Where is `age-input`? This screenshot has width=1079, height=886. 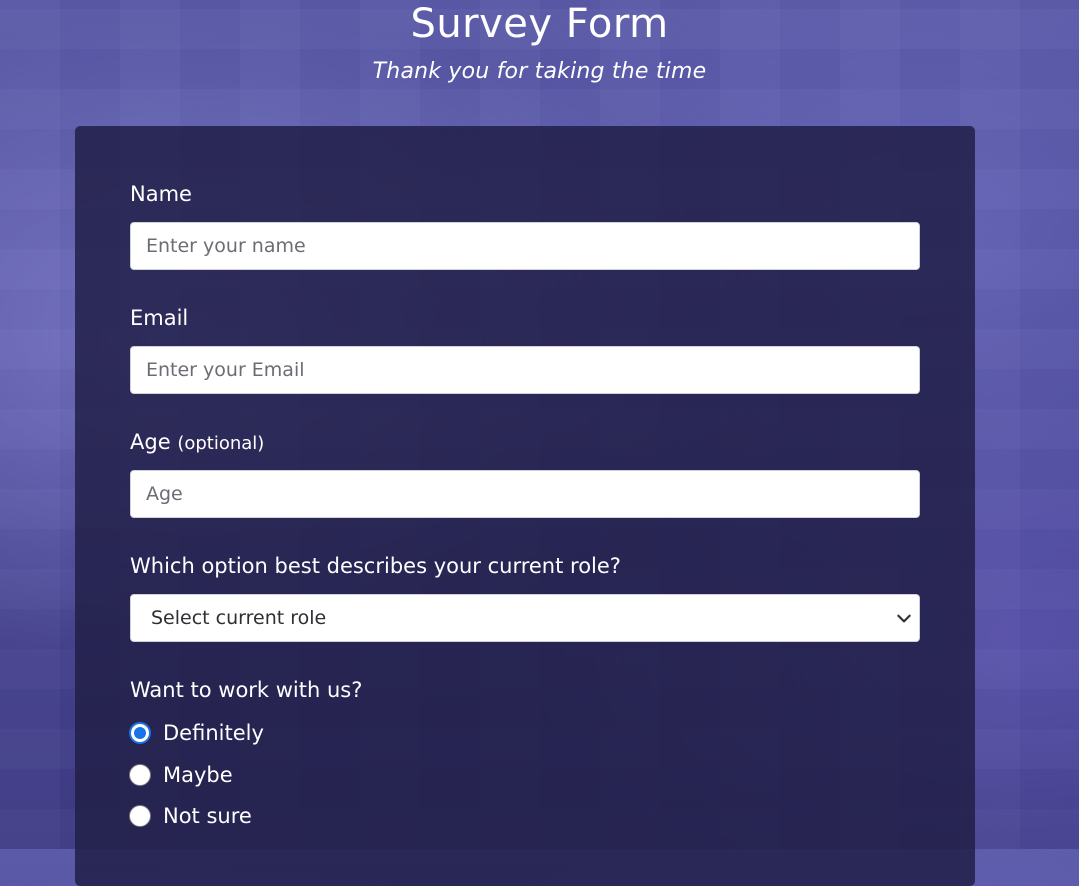 age-input is located at coordinates (525, 494).